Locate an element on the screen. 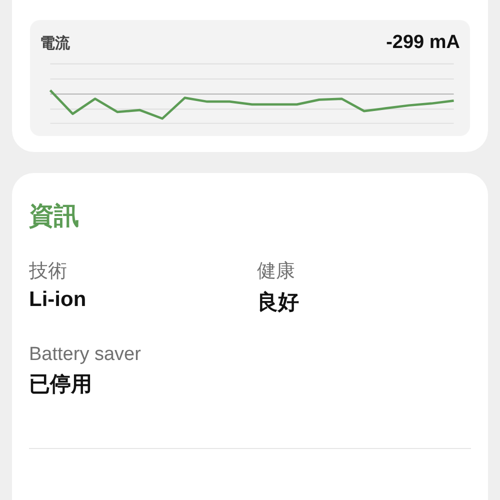 This screenshot has width=500, height=500. field-label: 技術 is located at coordinates (48, 272).